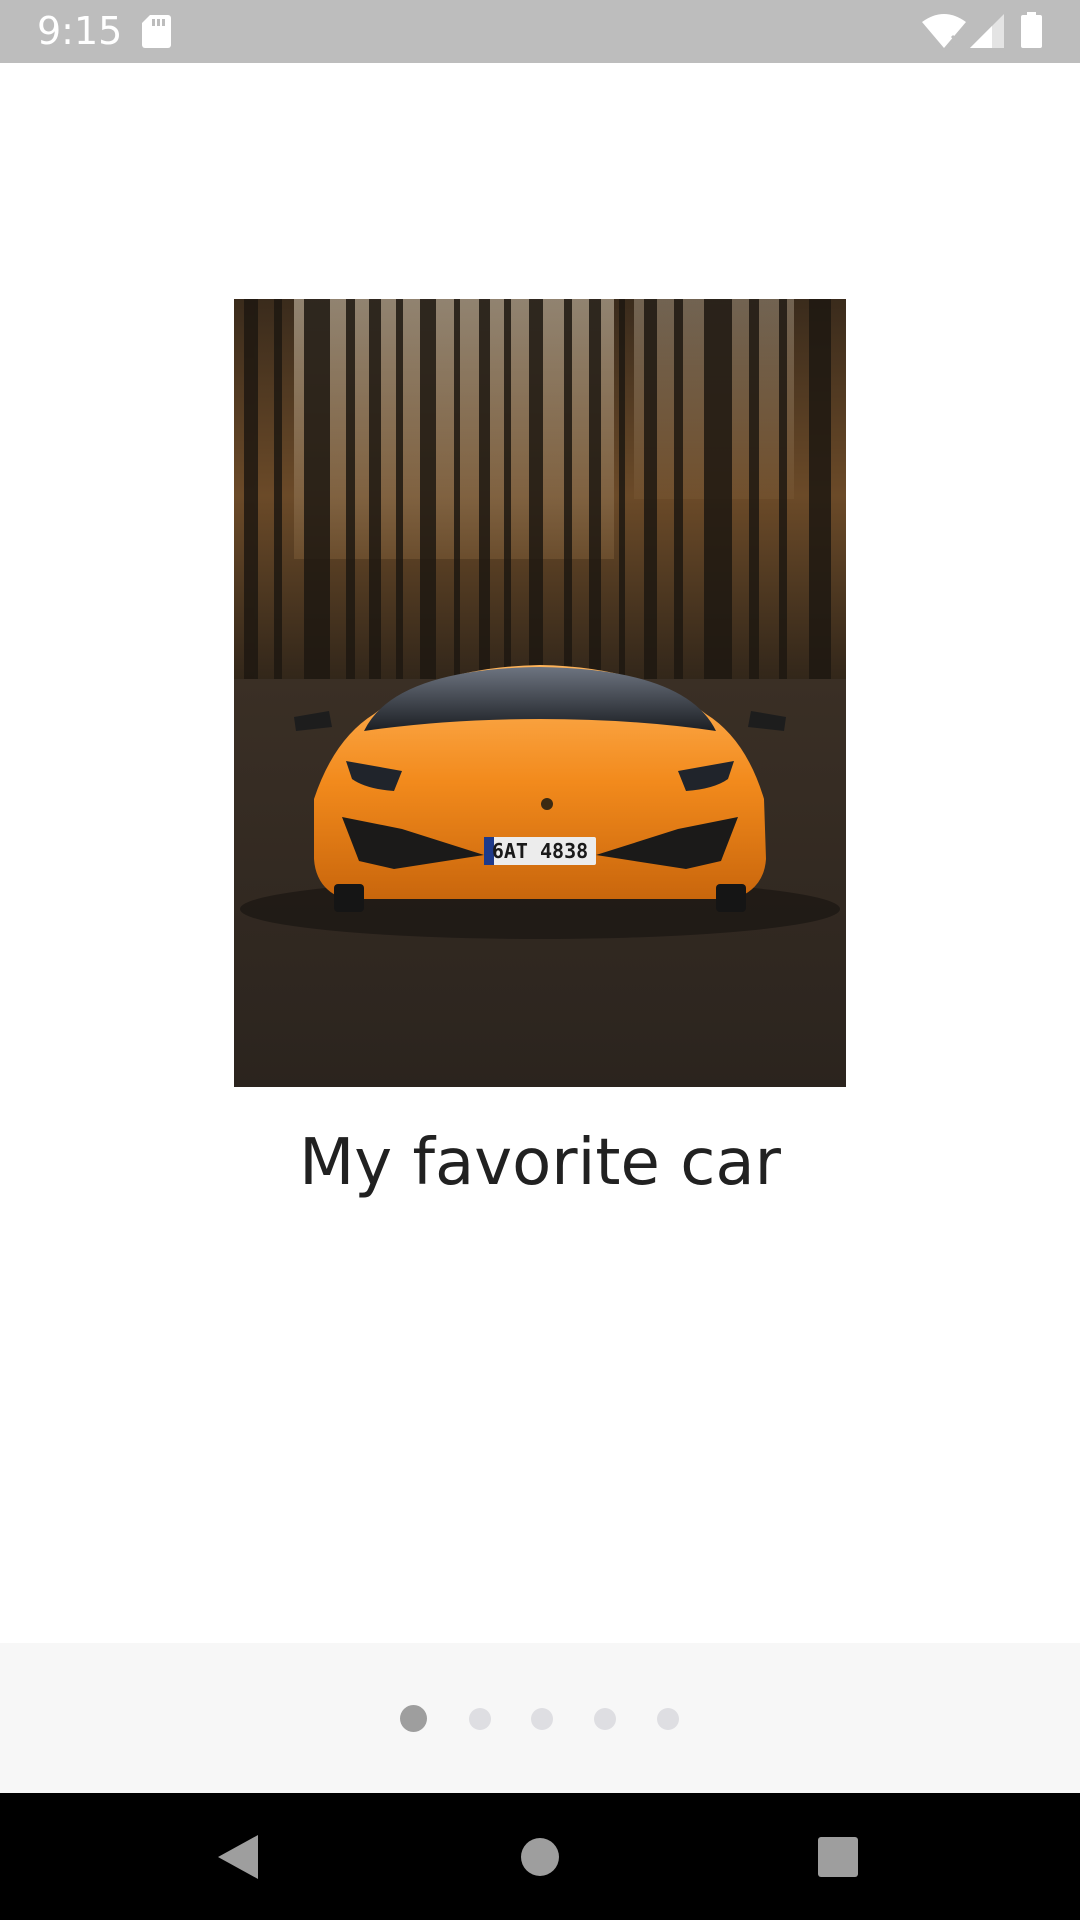 This screenshot has width=1080, height=1920. What do you see at coordinates (540, 1163) in the screenshot?
I see `page-caption: My favorite car` at bounding box center [540, 1163].